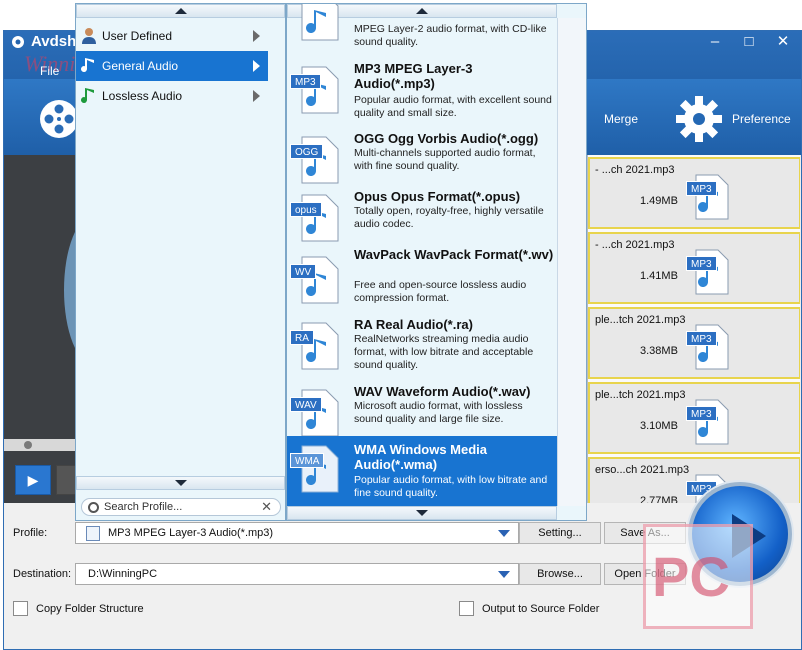 Image resolution: width=802 pixels, height=650 pixels. What do you see at coordinates (694, 268) in the screenshot?
I see `file-row: - ...ch 2021.mp3 1.41MB MP3` at bounding box center [694, 268].